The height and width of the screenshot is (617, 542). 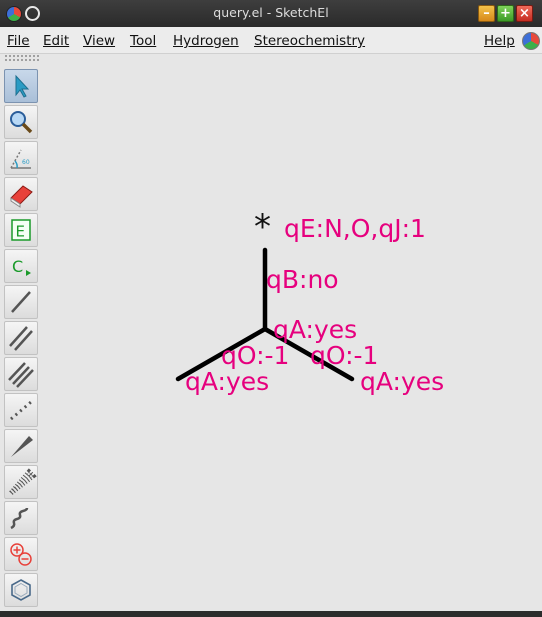 I want to click on ring-tool-button, so click(x=21, y=590).